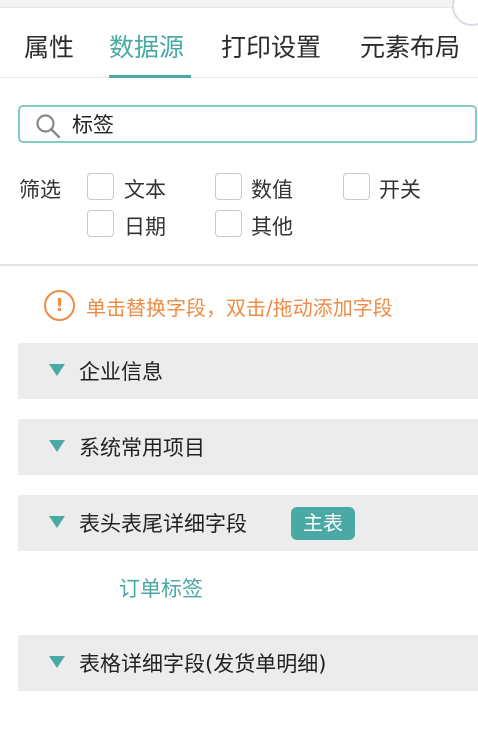 This screenshot has height=748, width=478. I want to click on group-header-footer-fields: 表头表尾详细字段 主表, so click(248, 523).